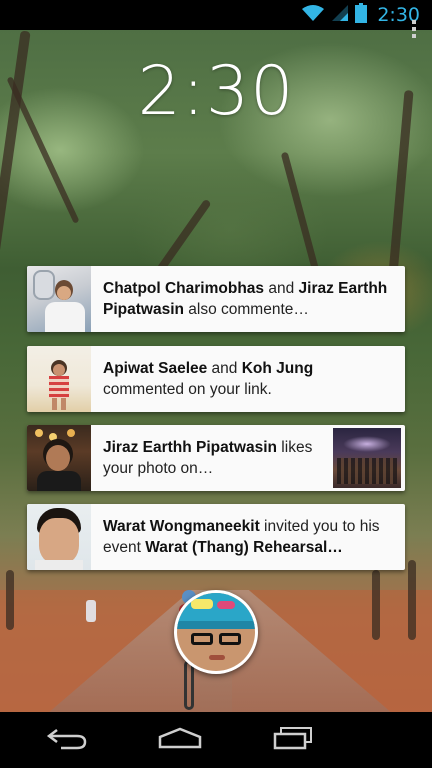 The image size is (432, 768). What do you see at coordinates (216, 15) in the screenshot?
I see `status-bar: 2:30` at bounding box center [216, 15].